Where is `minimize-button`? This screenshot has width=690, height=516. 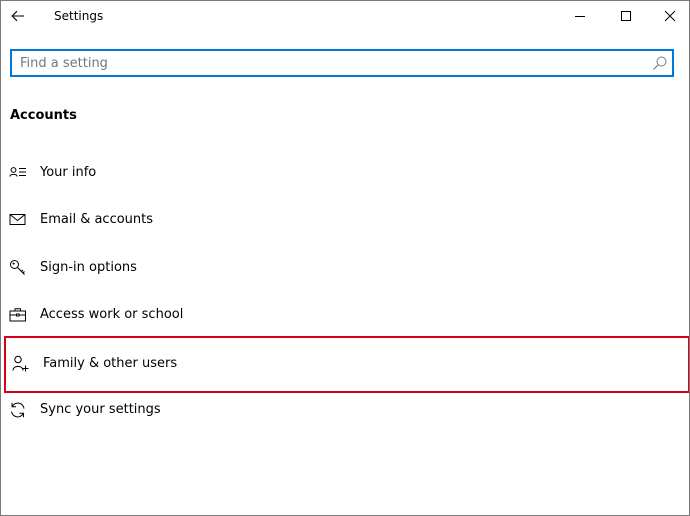
minimize-button is located at coordinates (580, 16).